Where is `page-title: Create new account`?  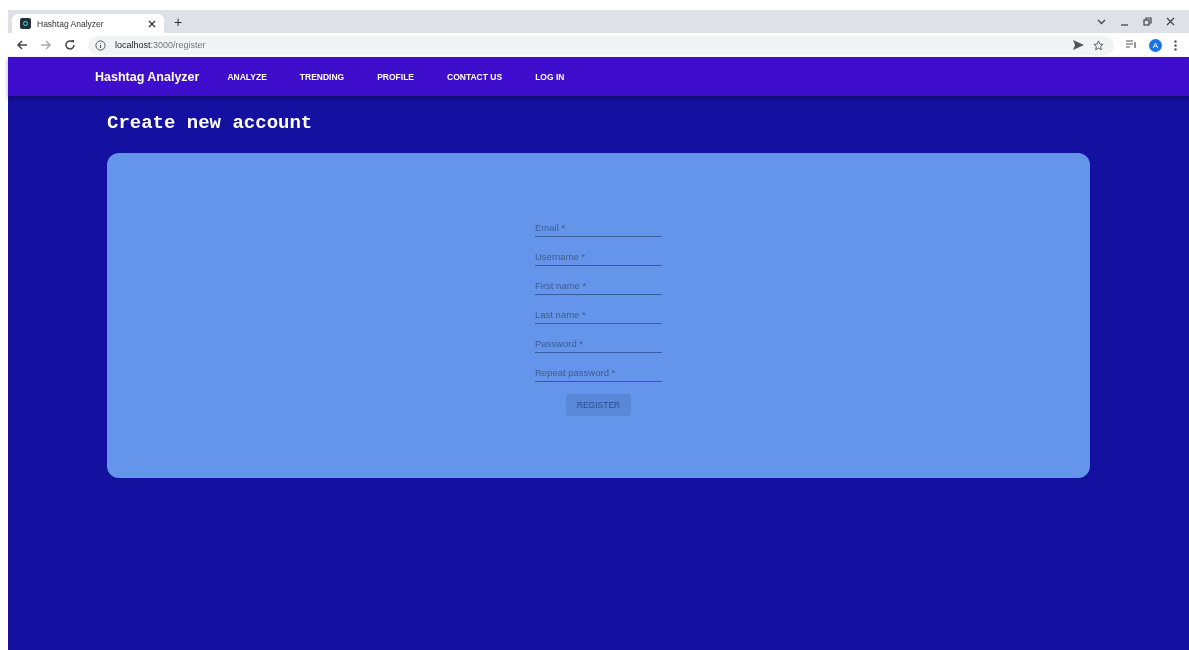
page-title: Create new account is located at coordinates (210, 123).